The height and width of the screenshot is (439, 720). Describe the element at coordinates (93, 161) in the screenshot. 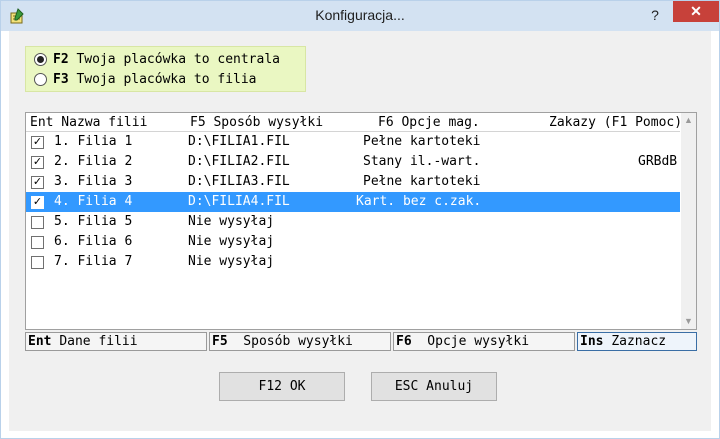

I see `row-name: 2. Filia 2` at that location.